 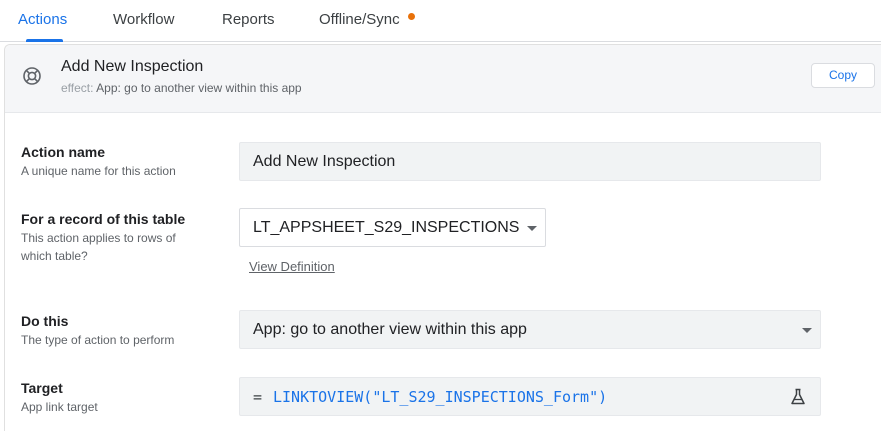 I want to click on do-this-desc: The type of action to perform, so click(x=98, y=340).